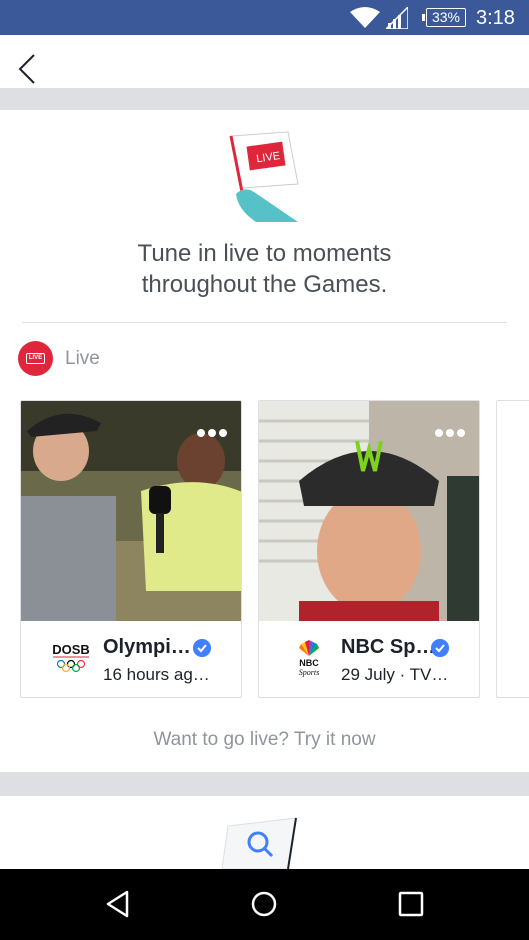 The width and height of the screenshot is (529, 940). I want to click on live-section-label: Live, so click(82, 358).